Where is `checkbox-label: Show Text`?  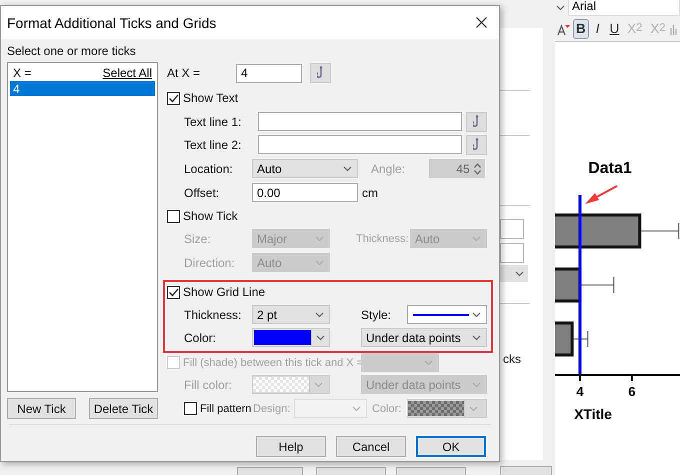 checkbox-label: Show Text is located at coordinates (210, 98).